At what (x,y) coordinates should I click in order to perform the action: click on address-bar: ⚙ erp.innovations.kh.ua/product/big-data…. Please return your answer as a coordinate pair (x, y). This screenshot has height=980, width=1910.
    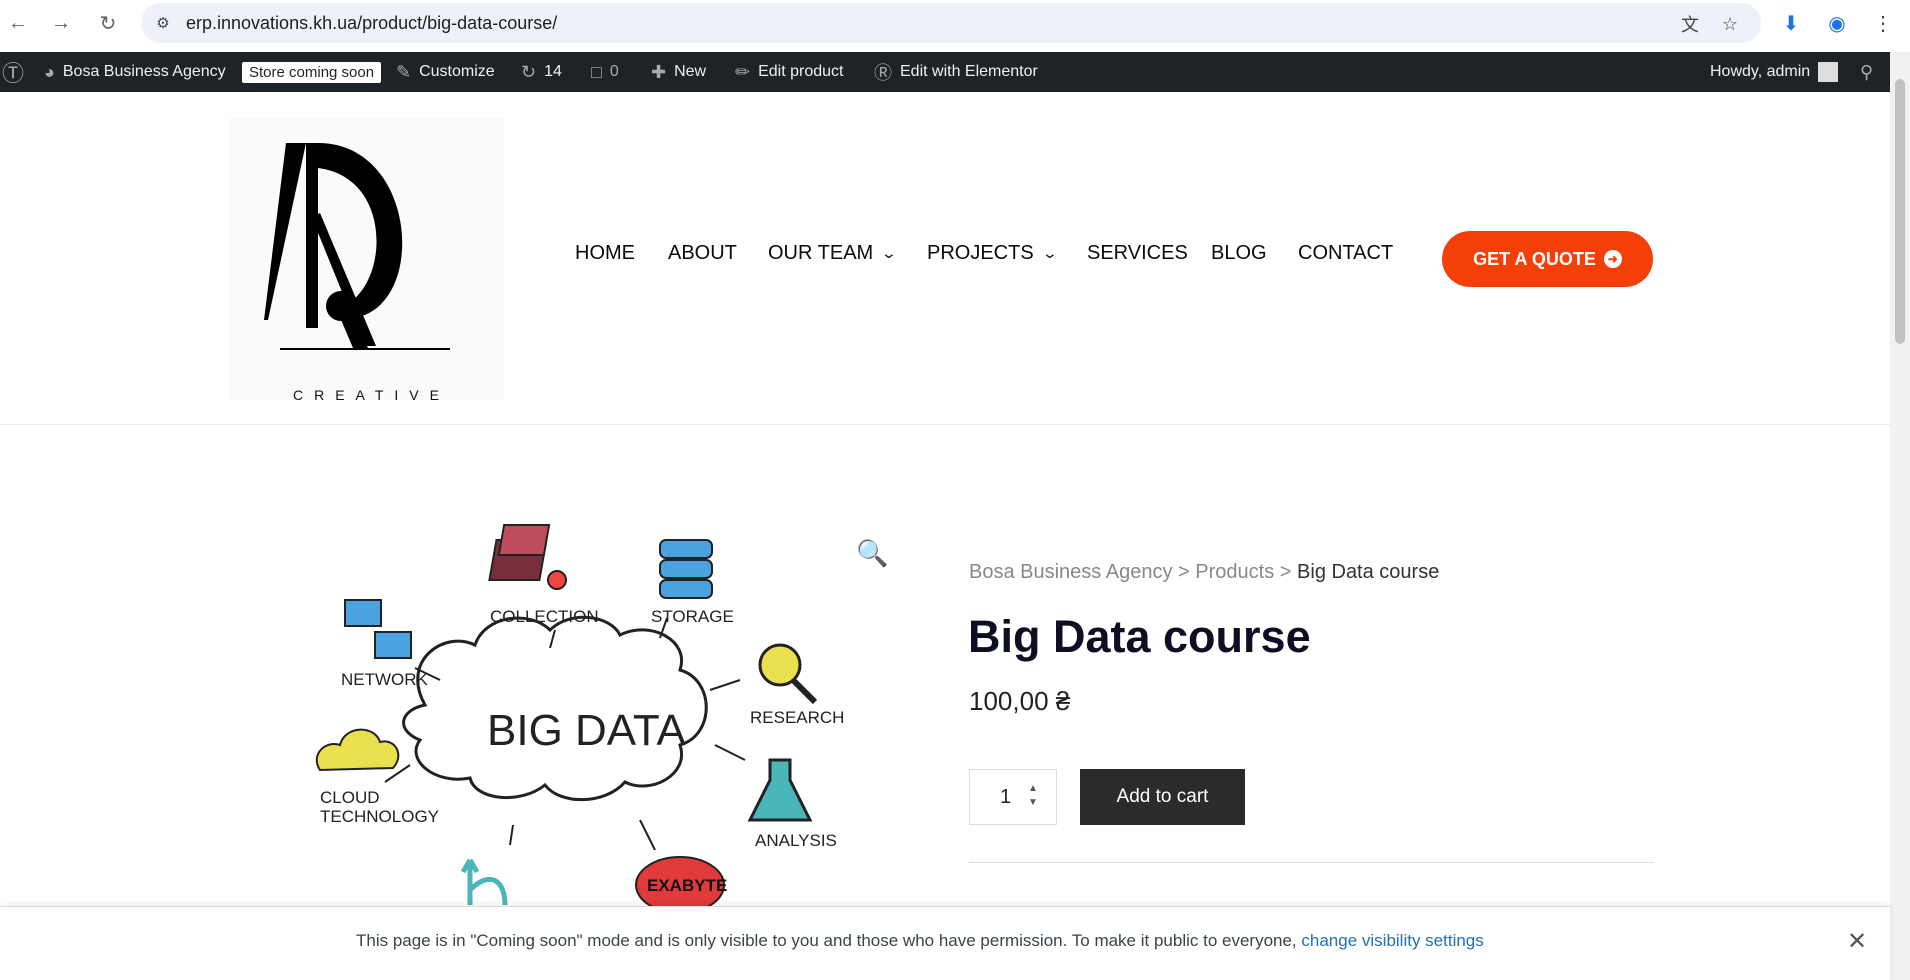
    Looking at the image, I should click on (951, 23).